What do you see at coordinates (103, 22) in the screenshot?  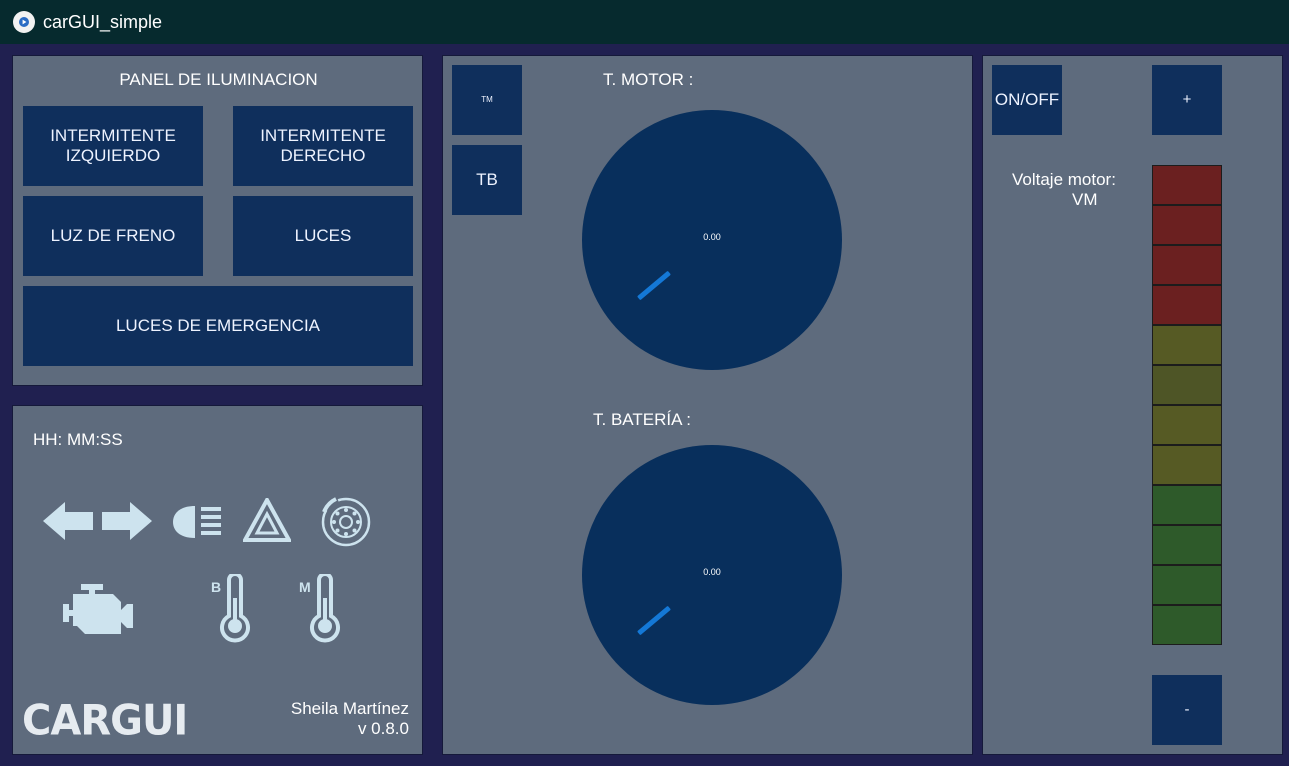 I see `window-title: carGUI_simple` at bounding box center [103, 22].